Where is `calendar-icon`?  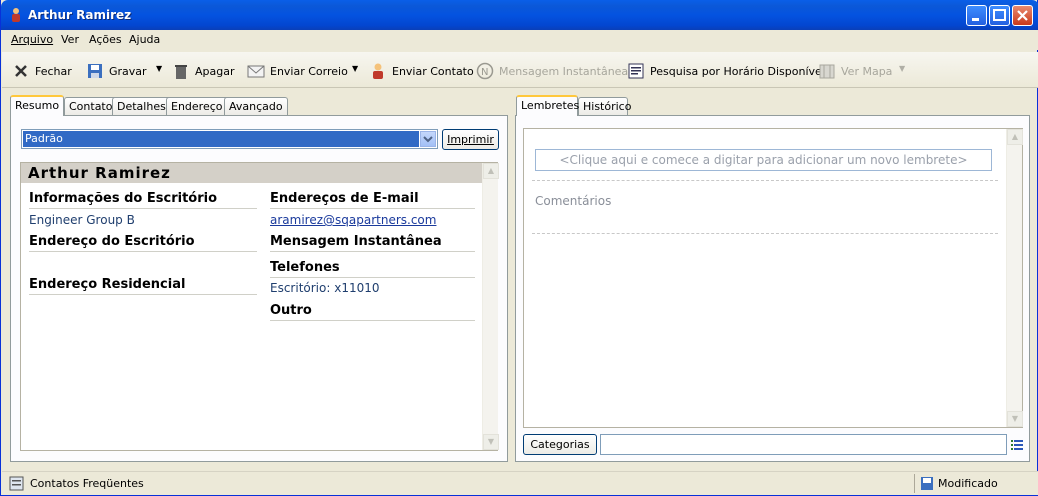 calendar-icon is located at coordinates (636, 71).